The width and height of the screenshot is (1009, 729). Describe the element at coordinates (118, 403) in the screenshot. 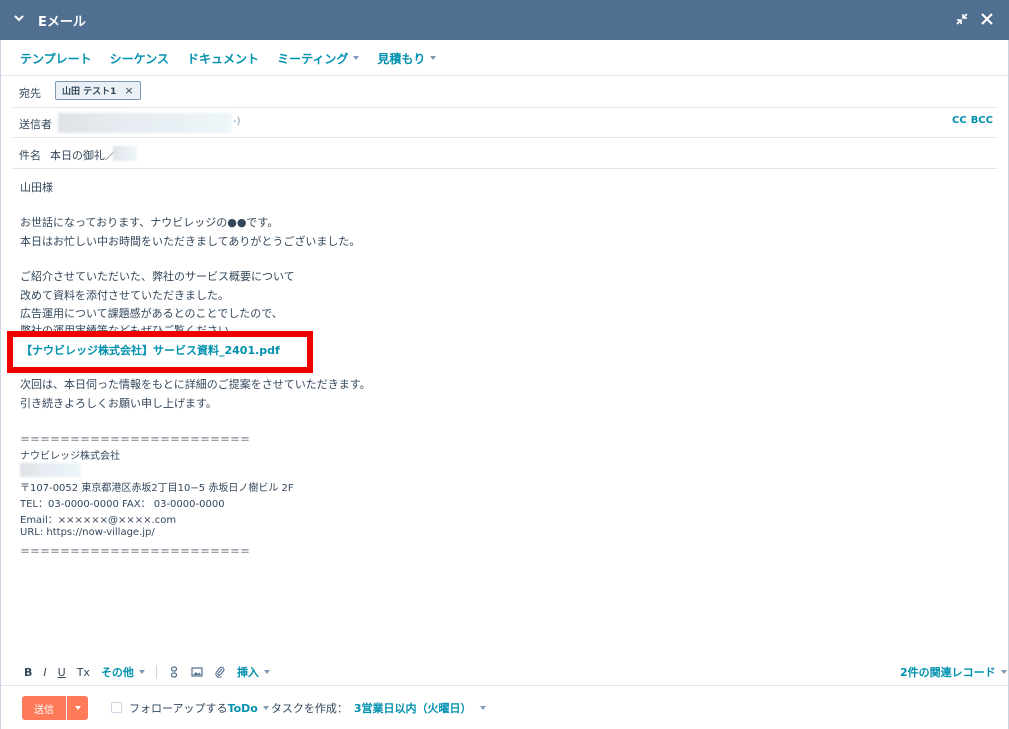

I see `body-line: 引き続きよろしくお願い申し上げます。` at that location.